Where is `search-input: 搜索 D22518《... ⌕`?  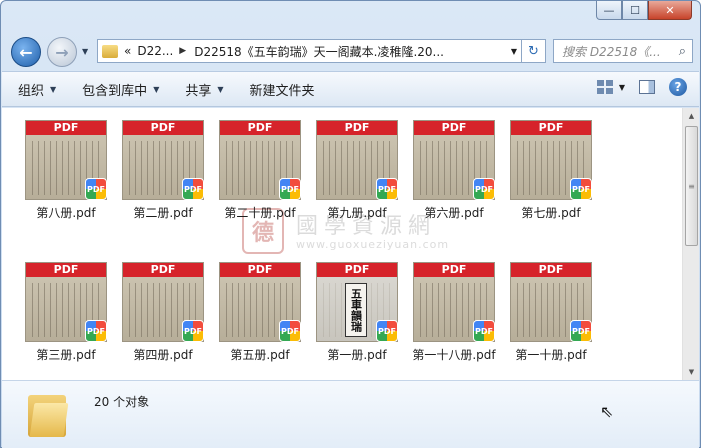 search-input: 搜索 D22518《... ⌕ is located at coordinates (623, 51).